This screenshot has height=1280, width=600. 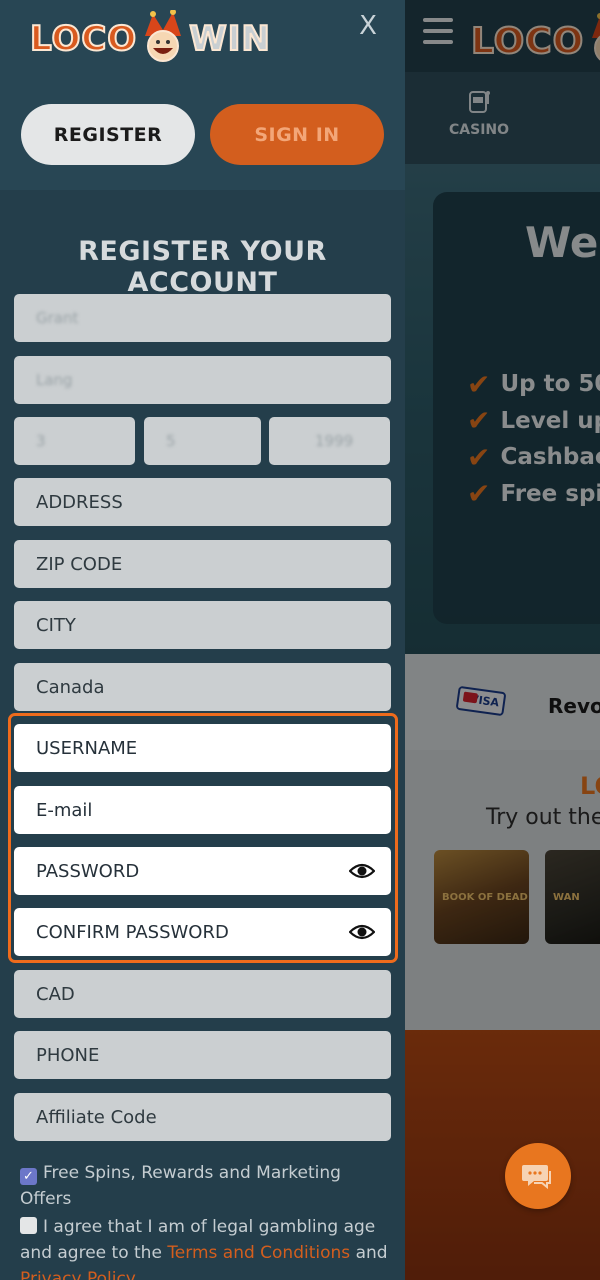 What do you see at coordinates (78, 1274) in the screenshot?
I see `privacy-link: Privacy Policy` at bounding box center [78, 1274].